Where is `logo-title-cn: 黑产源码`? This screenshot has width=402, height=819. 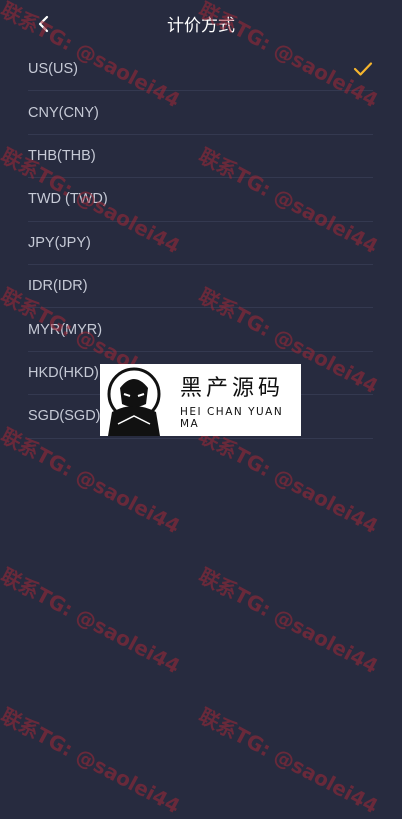
logo-title-cn: 黑产源码 is located at coordinates (232, 388).